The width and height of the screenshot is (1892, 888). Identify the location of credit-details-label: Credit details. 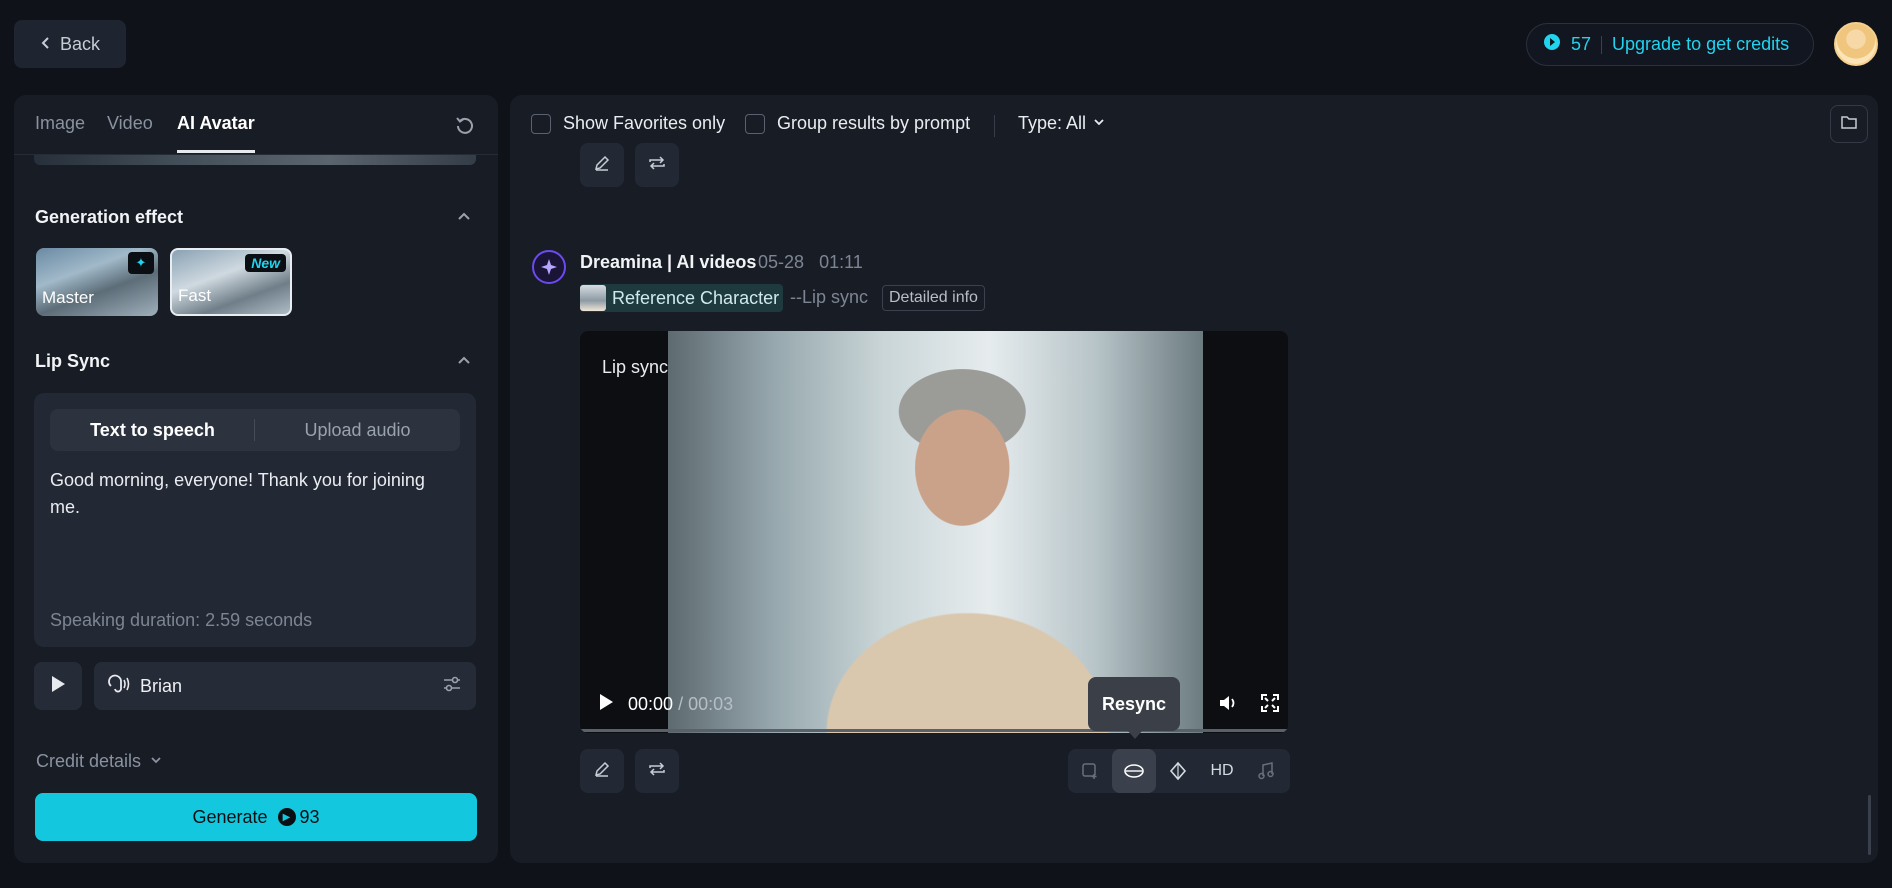
(89, 761).